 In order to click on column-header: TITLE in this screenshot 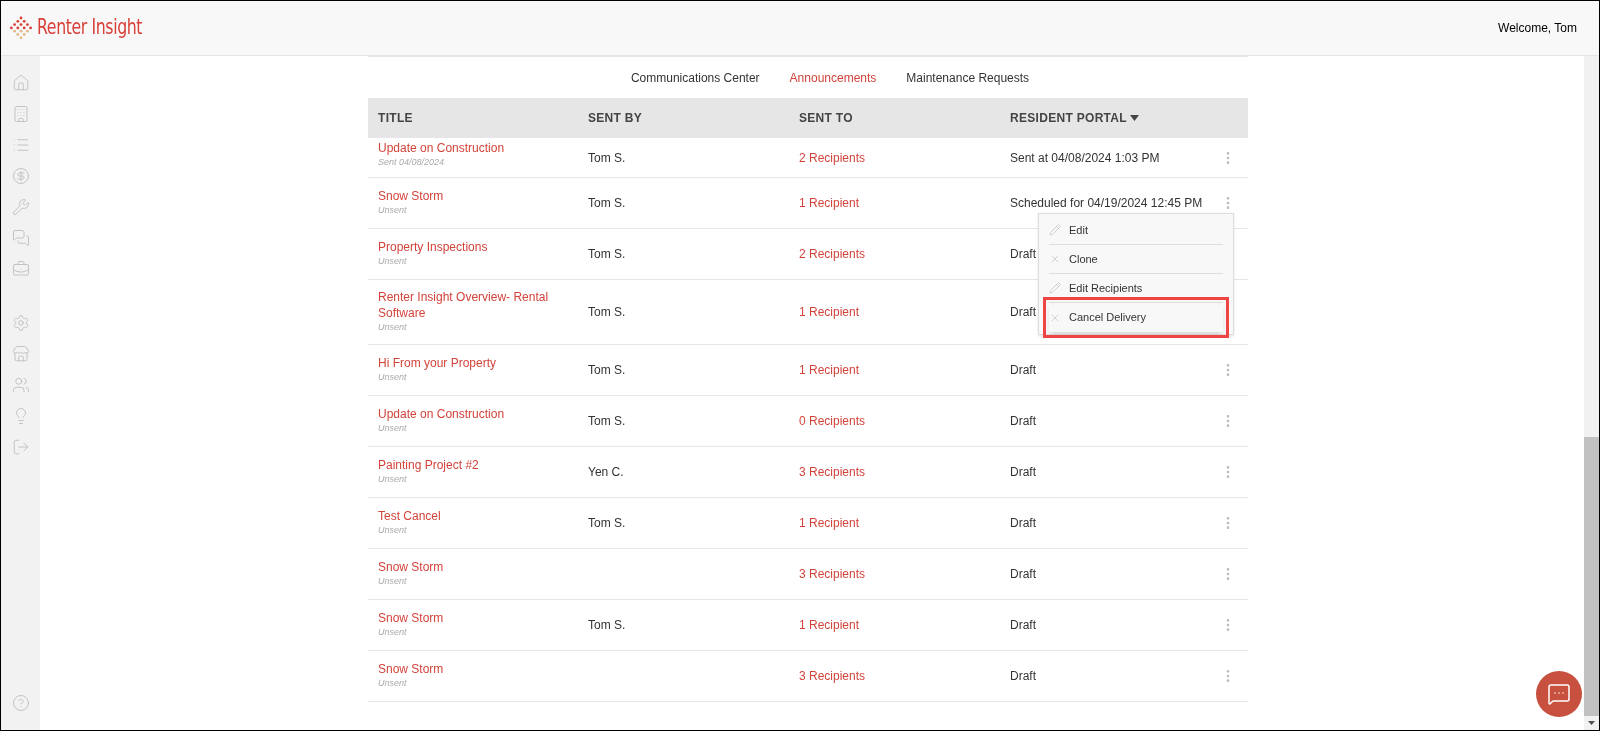, I will do `click(395, 118)`.